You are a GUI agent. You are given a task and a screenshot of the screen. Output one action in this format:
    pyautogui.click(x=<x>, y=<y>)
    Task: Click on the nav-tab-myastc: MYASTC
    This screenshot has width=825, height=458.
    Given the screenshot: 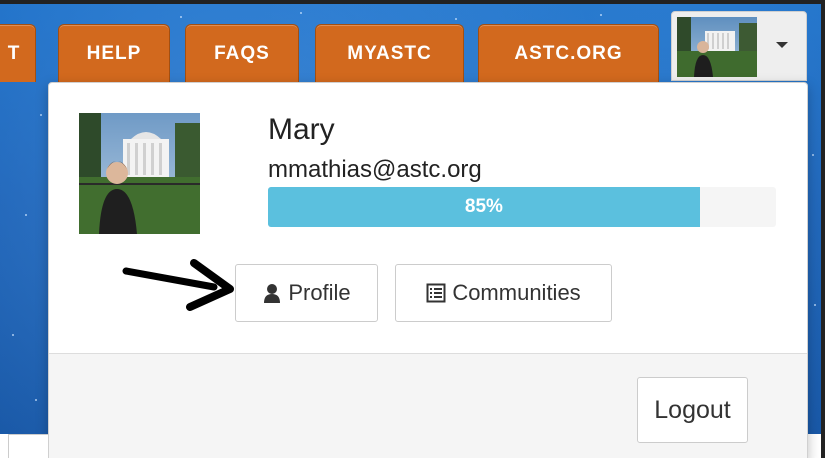 What is the action you would take?
    pyautogui.click(x=389, y=53)
    